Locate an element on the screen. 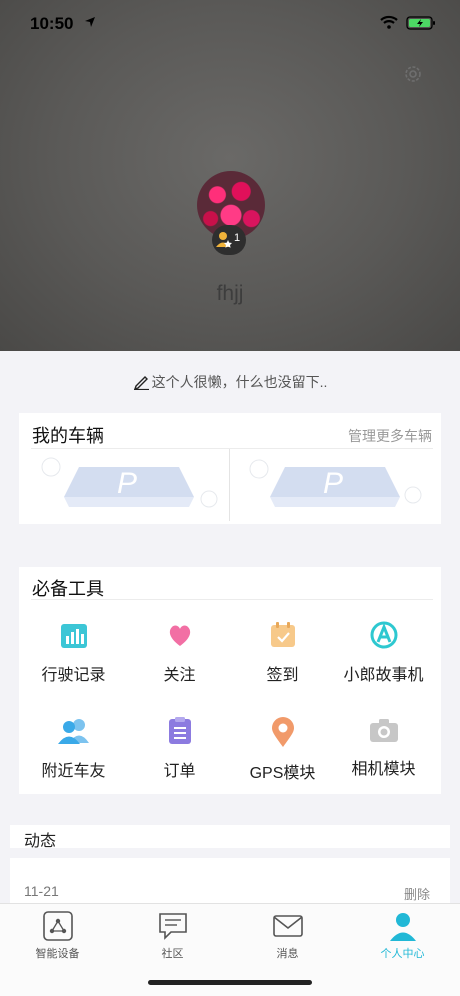 Image resolution: width=460 pixels, height=996 pixels. signature-text: 这个人很懒，什么也没留下.. is located at coordinates (239, 382).